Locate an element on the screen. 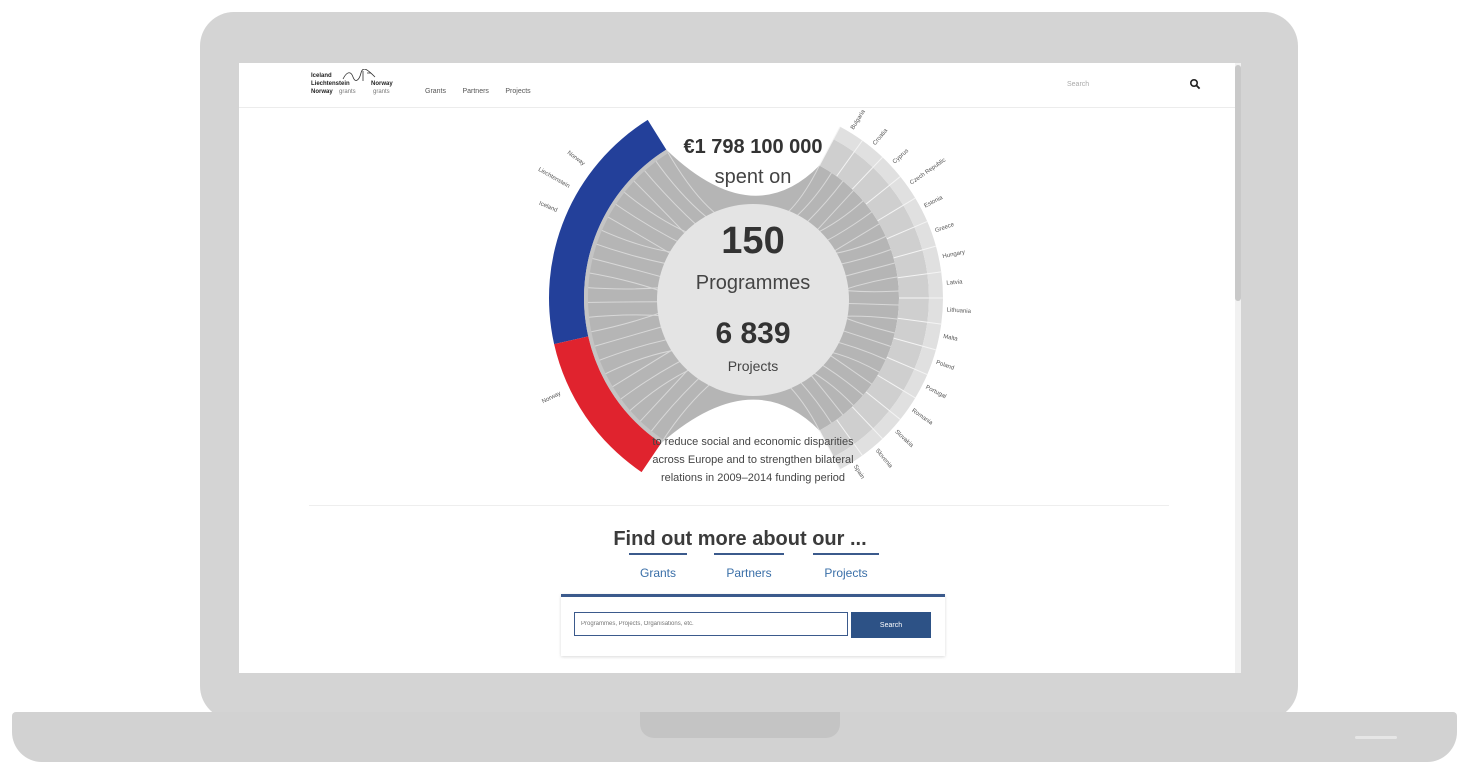 This screenshot has width=1457, height=776. beneficiary-label: Slovakia is located at coordinates (903, 439).